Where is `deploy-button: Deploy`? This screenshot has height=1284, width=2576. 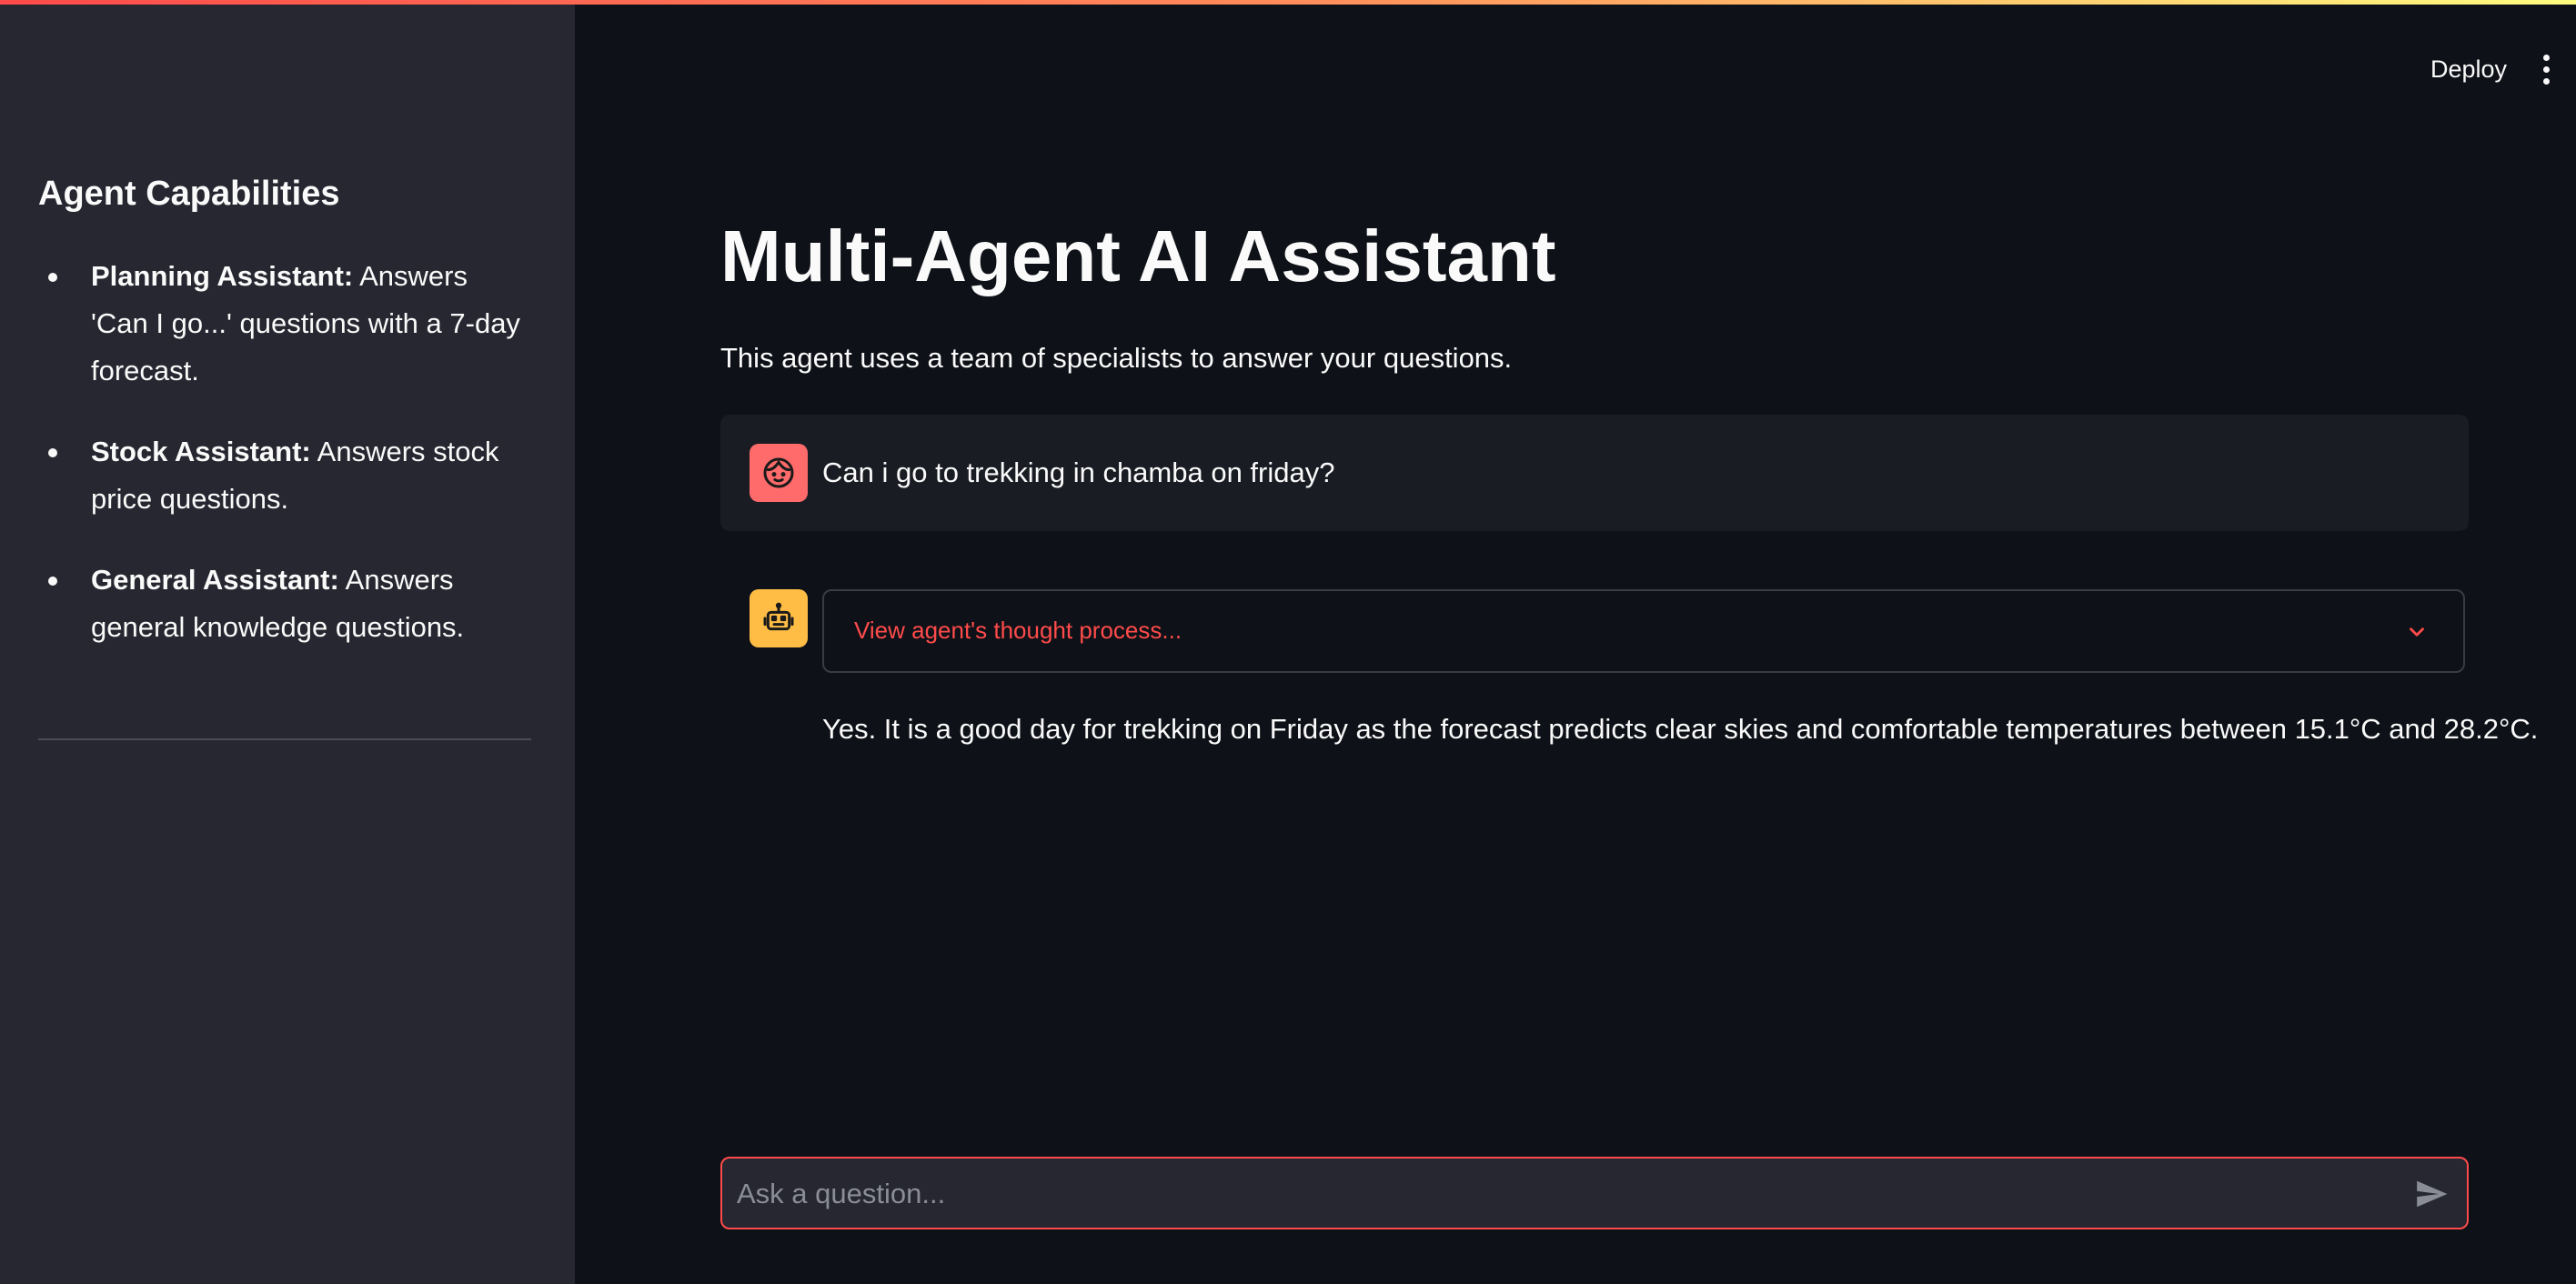 deploy-button: Deploy is located at coordinates (2468, 69).